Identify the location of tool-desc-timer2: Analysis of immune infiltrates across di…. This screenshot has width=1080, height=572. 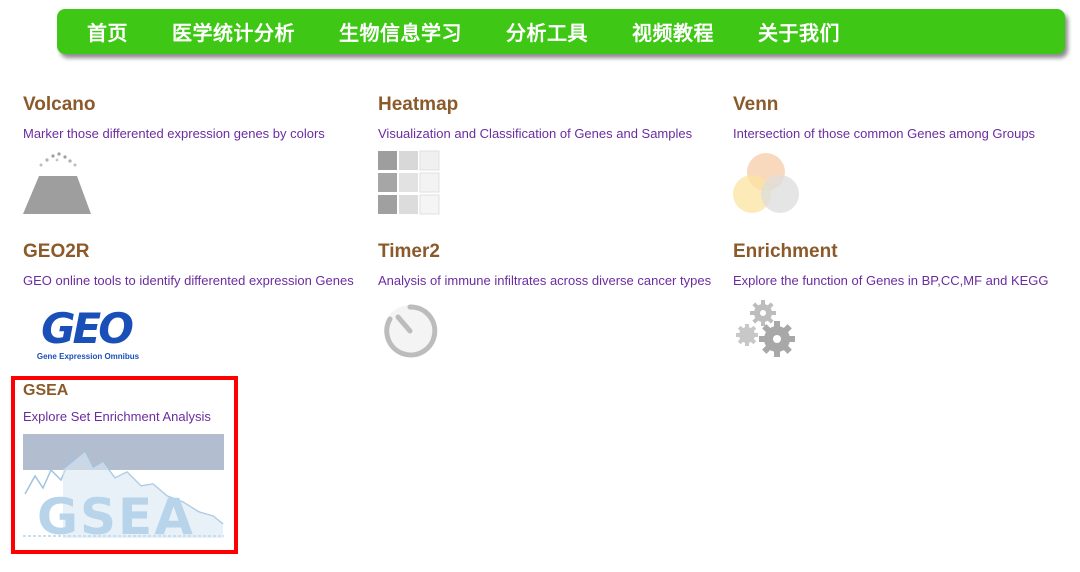
(550, 281).